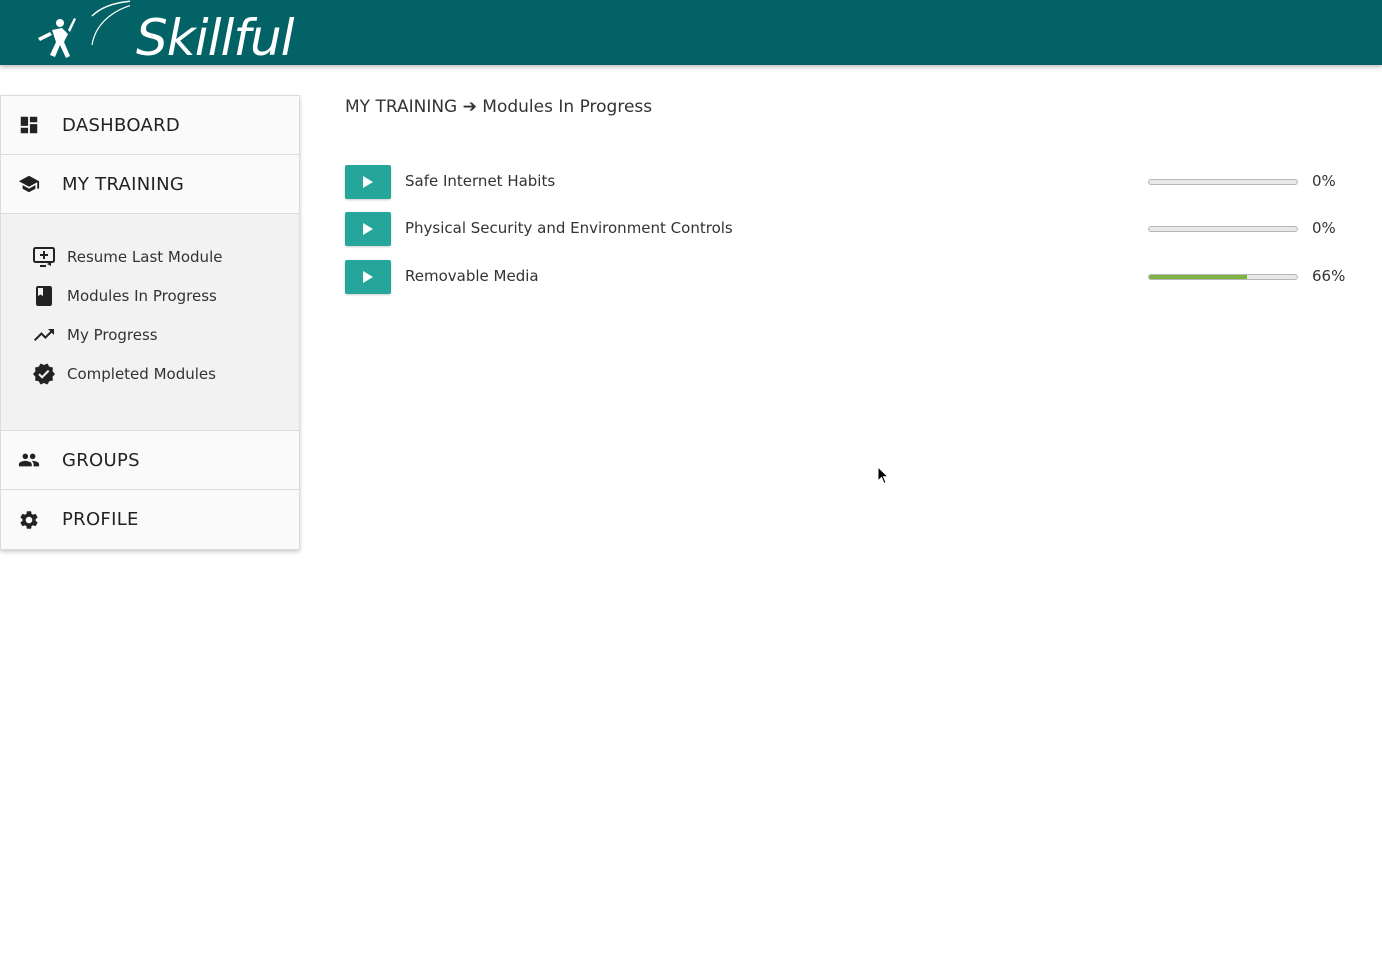  I want to click on sidebar-item-label: MY TRAINING, so click(123, 184).